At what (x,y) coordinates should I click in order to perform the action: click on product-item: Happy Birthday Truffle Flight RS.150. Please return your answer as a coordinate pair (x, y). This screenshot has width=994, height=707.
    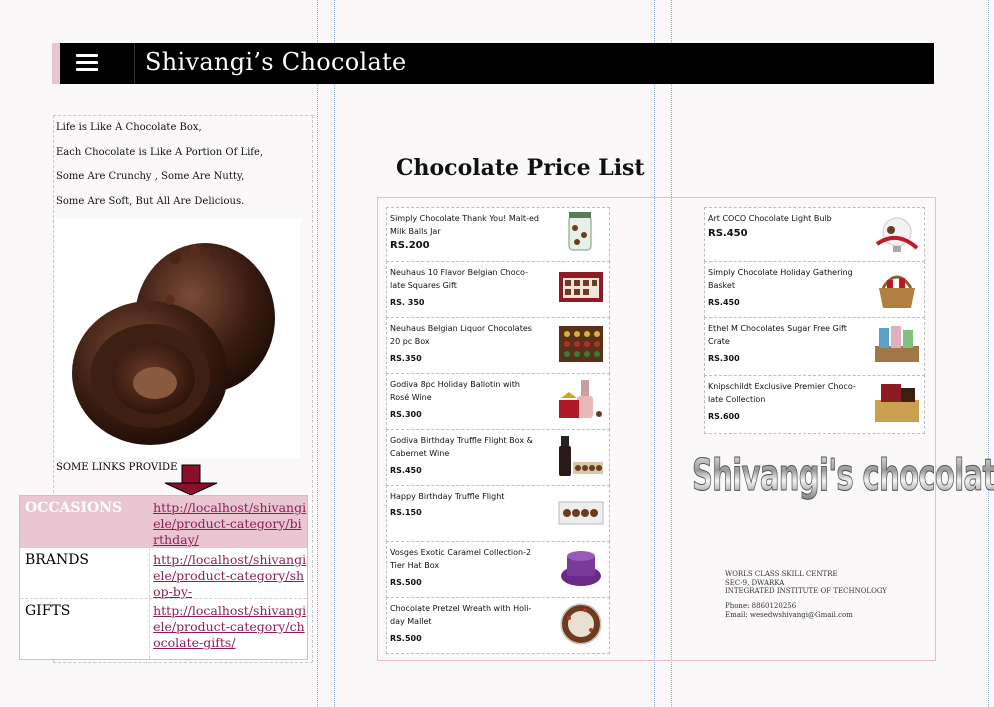
    Looking at the image, I should click on (498, 513).